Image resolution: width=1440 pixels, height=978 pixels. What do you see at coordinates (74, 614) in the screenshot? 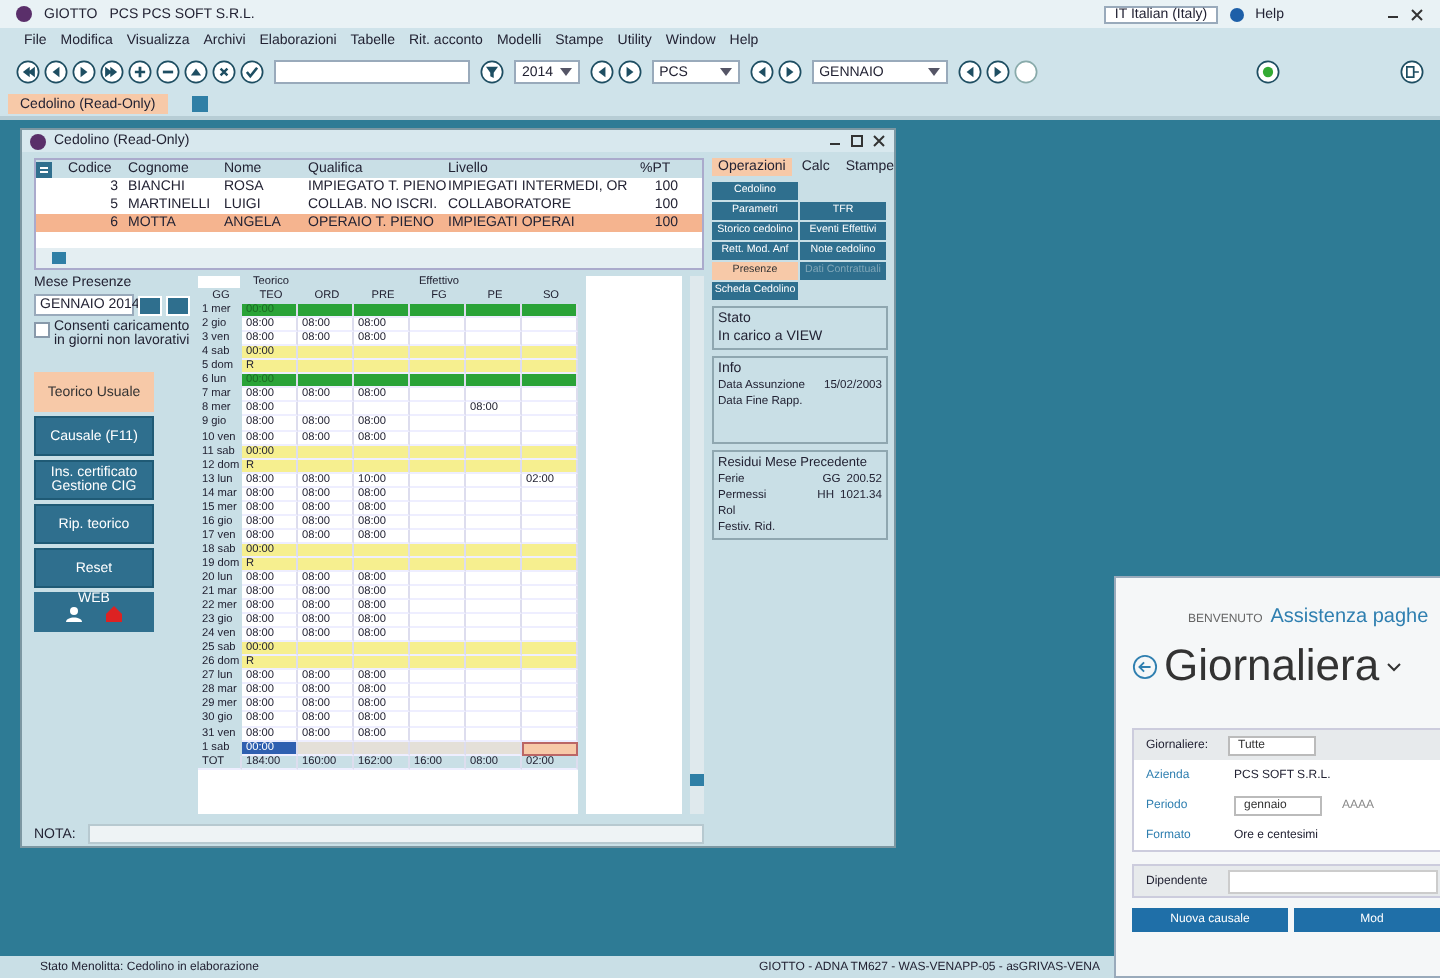
I see `person-icon` at bounding box center [74, 614].